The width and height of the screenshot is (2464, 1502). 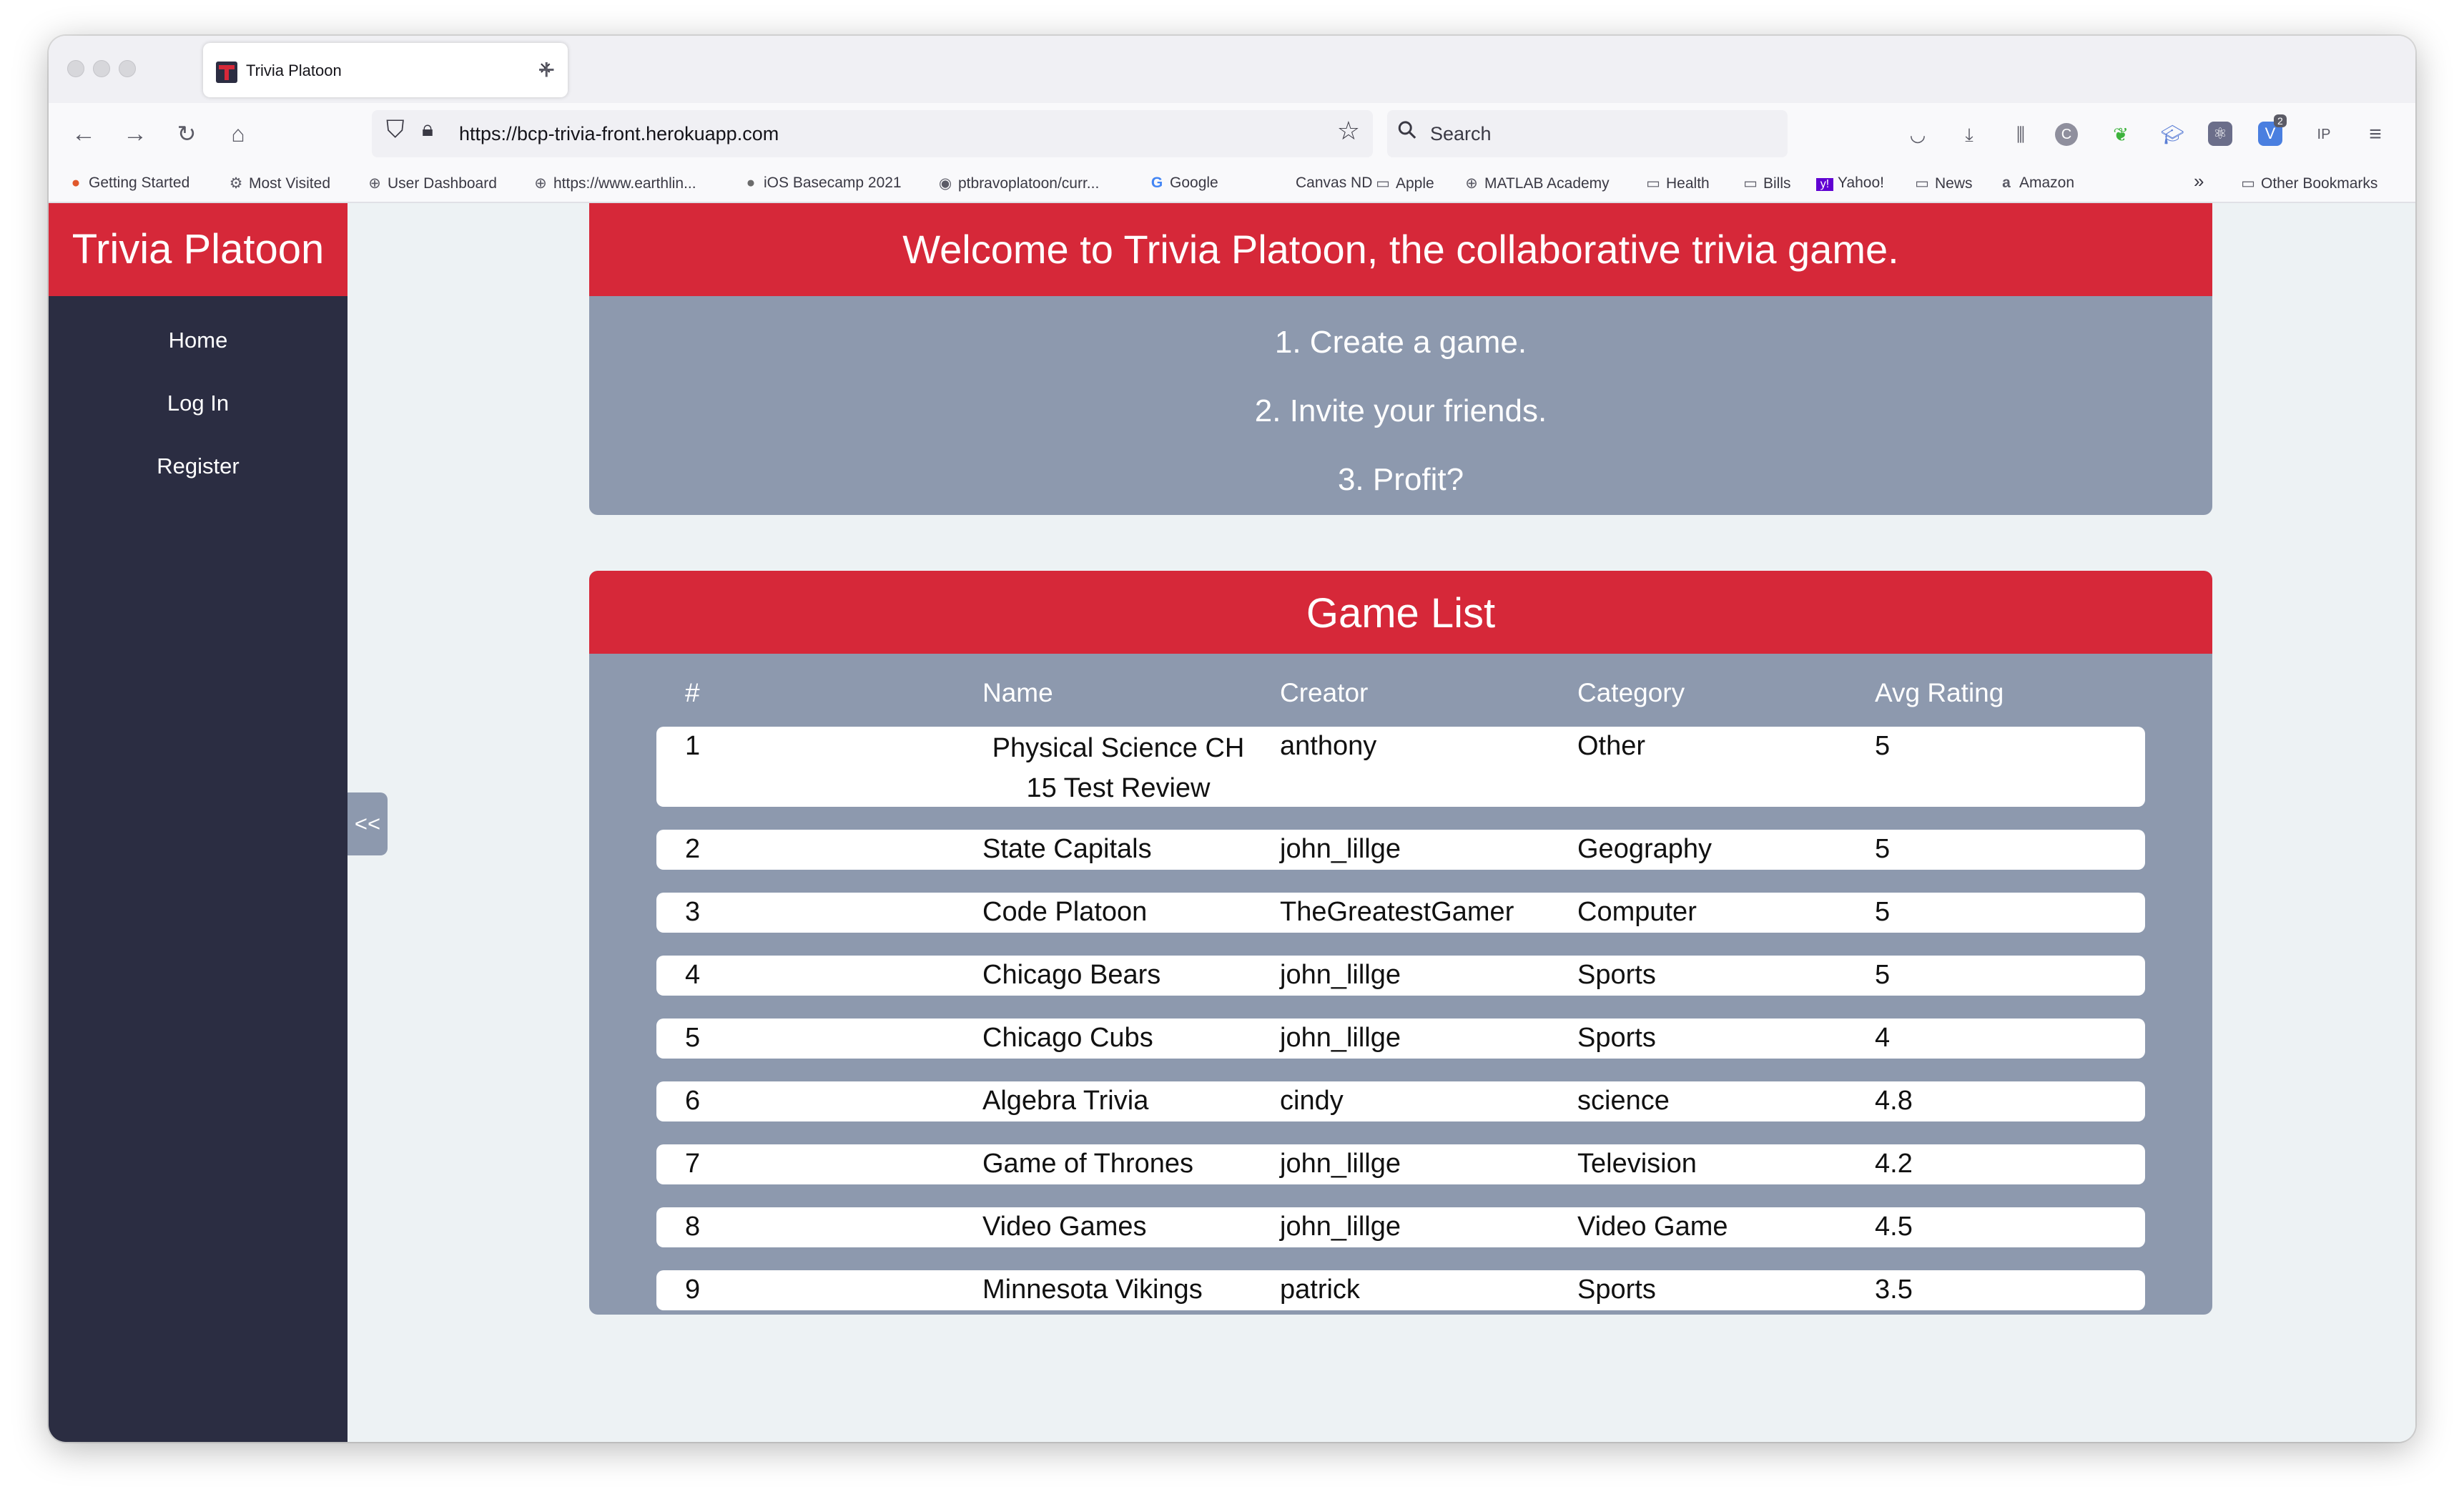 What do you see at coordinates (1092, 1290) in the screenshot?
I see `cell-name: Minnesota Vikings` at bounding box center [1092, 1290].